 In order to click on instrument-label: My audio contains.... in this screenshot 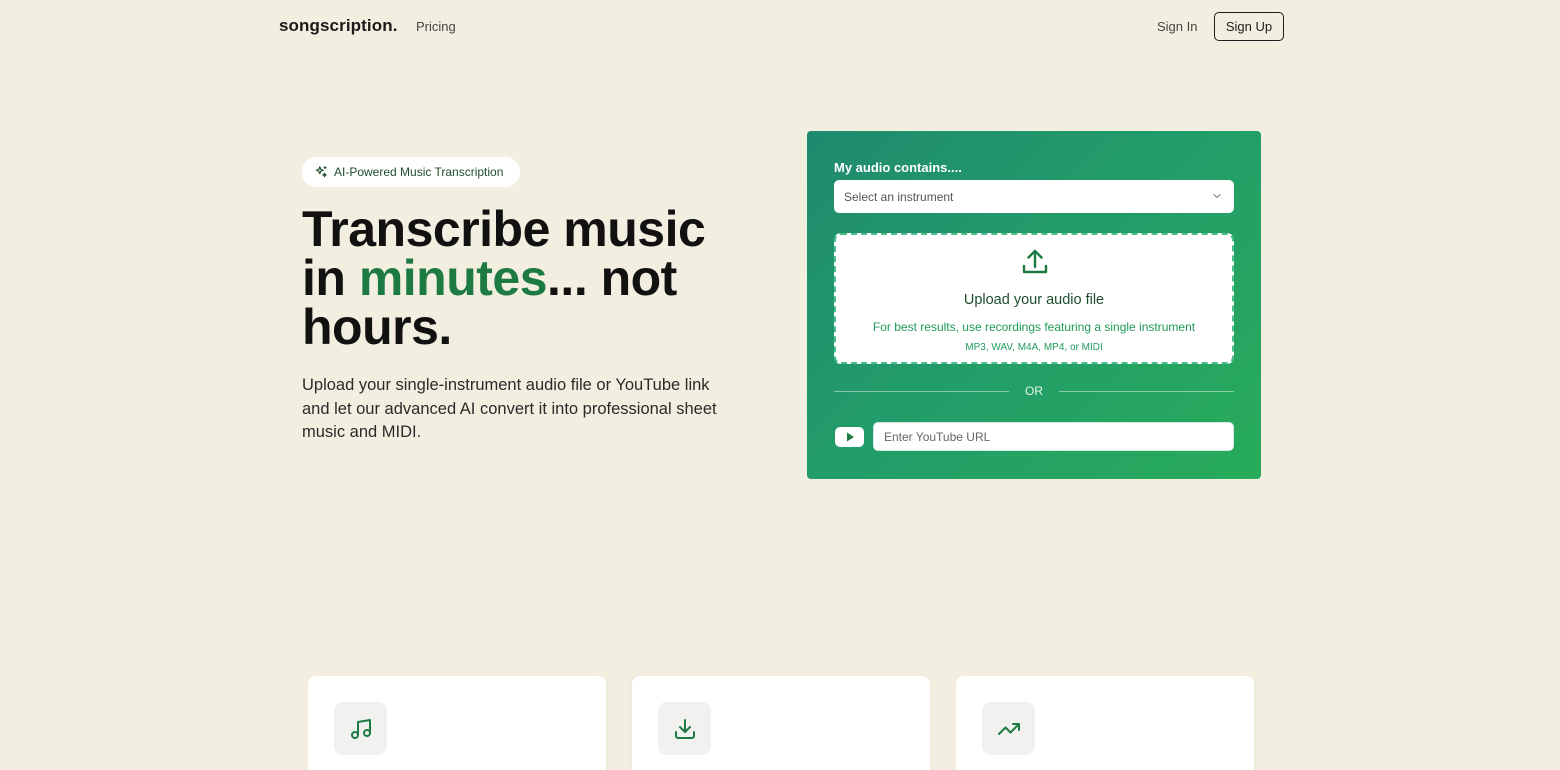, I will do `click(898, 167)`.